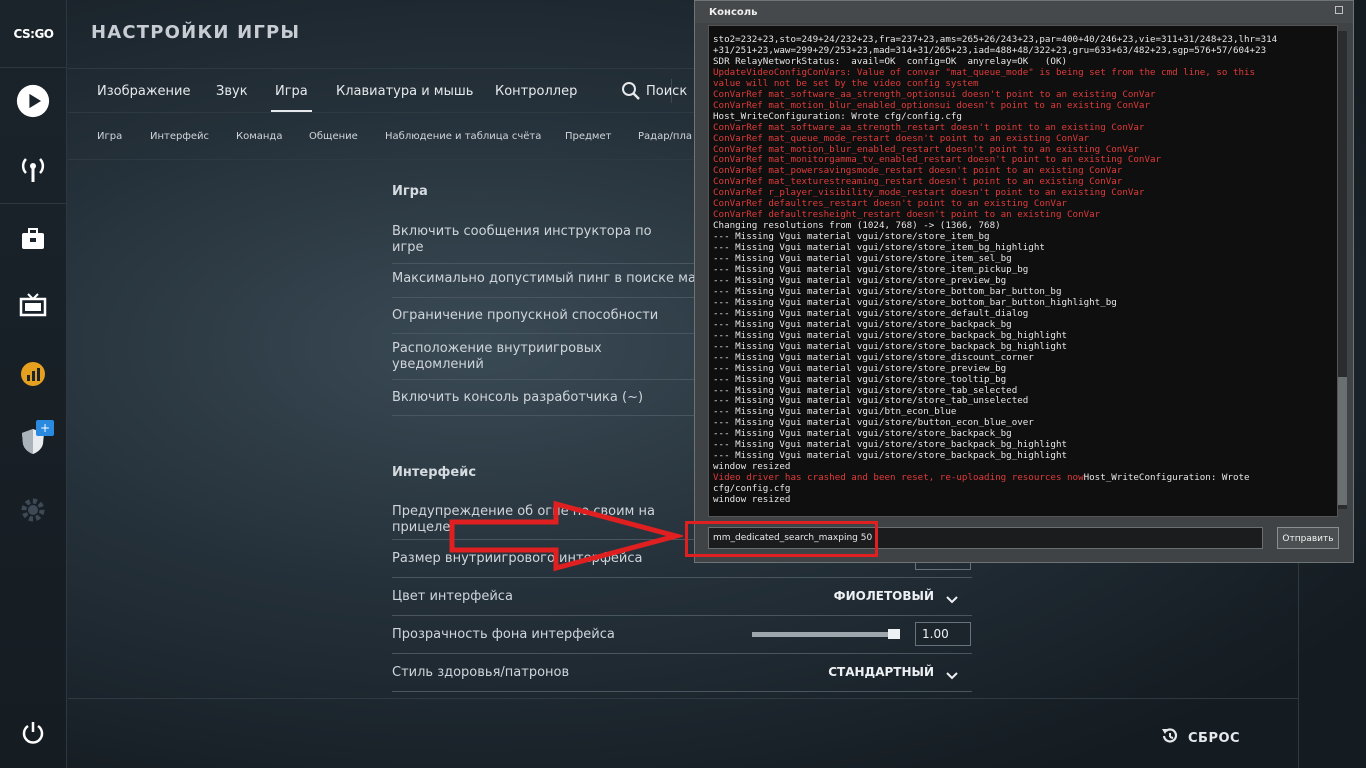 The image size is (1366, 768). What do you see at coordinates (1308, 538) in the screenshot?
I see `send-button: Отправить` at bounding box center [1308, 538].